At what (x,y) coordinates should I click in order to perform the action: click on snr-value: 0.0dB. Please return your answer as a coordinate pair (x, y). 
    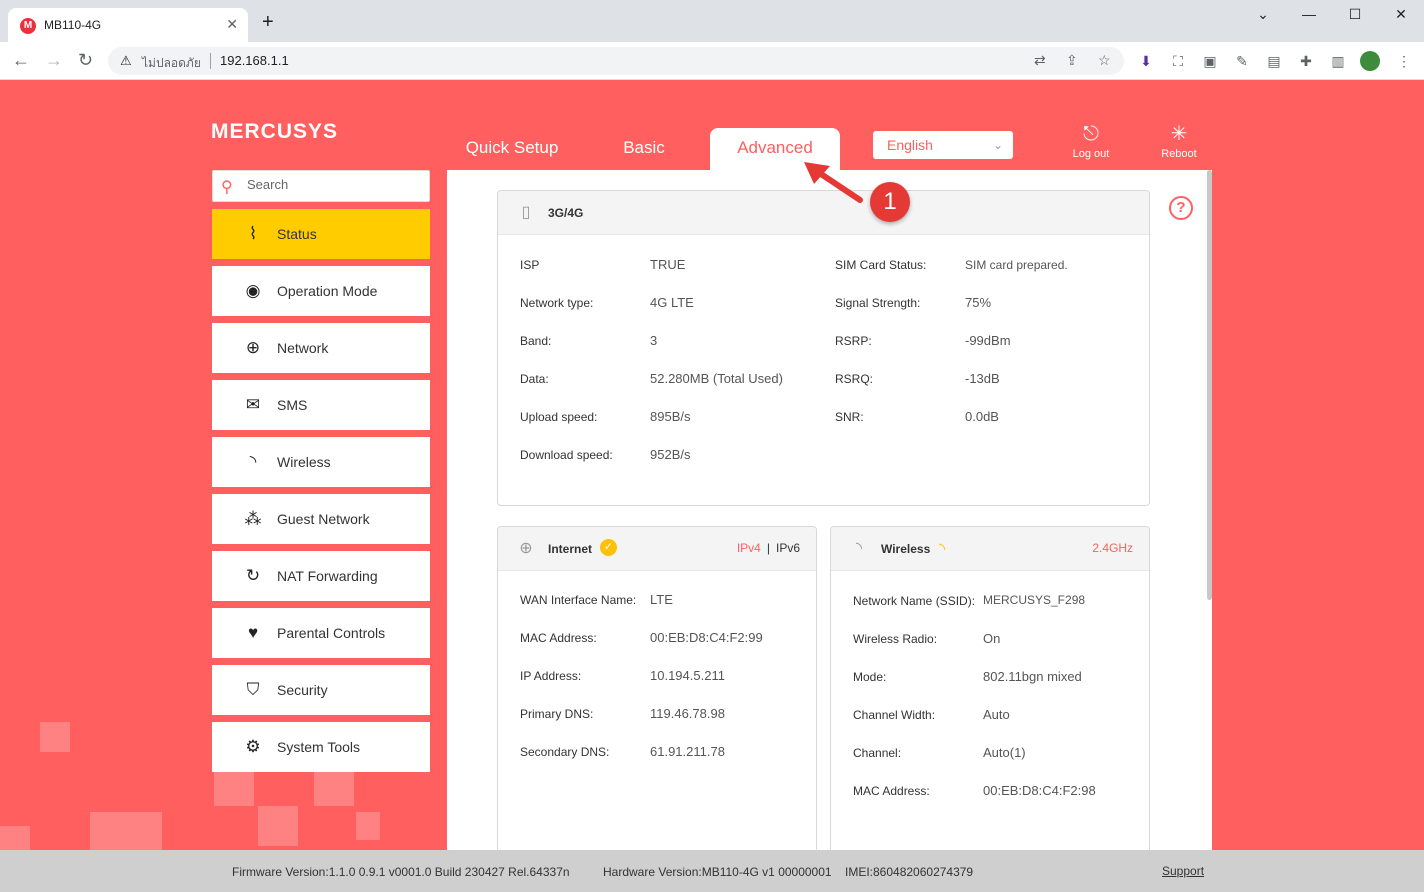
    Looking at the image, I should click on (982, 416).